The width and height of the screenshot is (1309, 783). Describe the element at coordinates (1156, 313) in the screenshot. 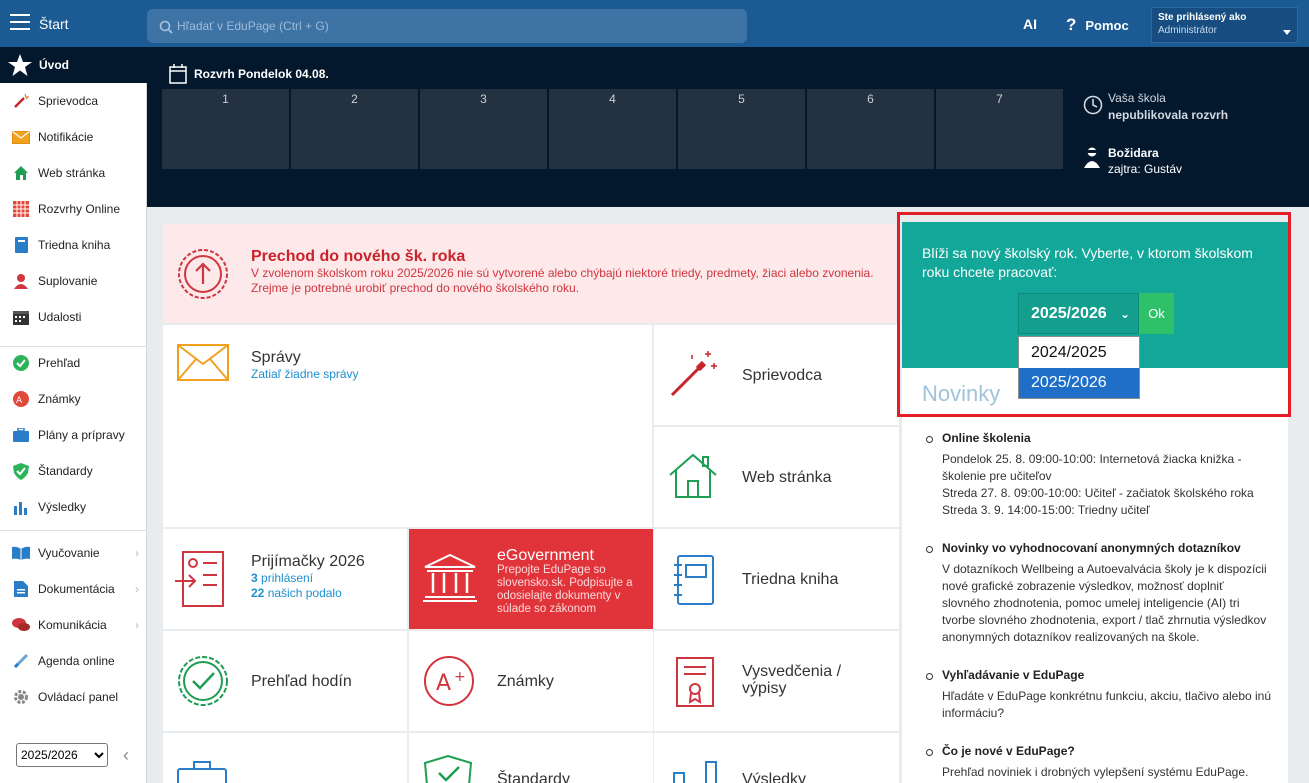

I see `confirm-year-button: Ok` at that location.